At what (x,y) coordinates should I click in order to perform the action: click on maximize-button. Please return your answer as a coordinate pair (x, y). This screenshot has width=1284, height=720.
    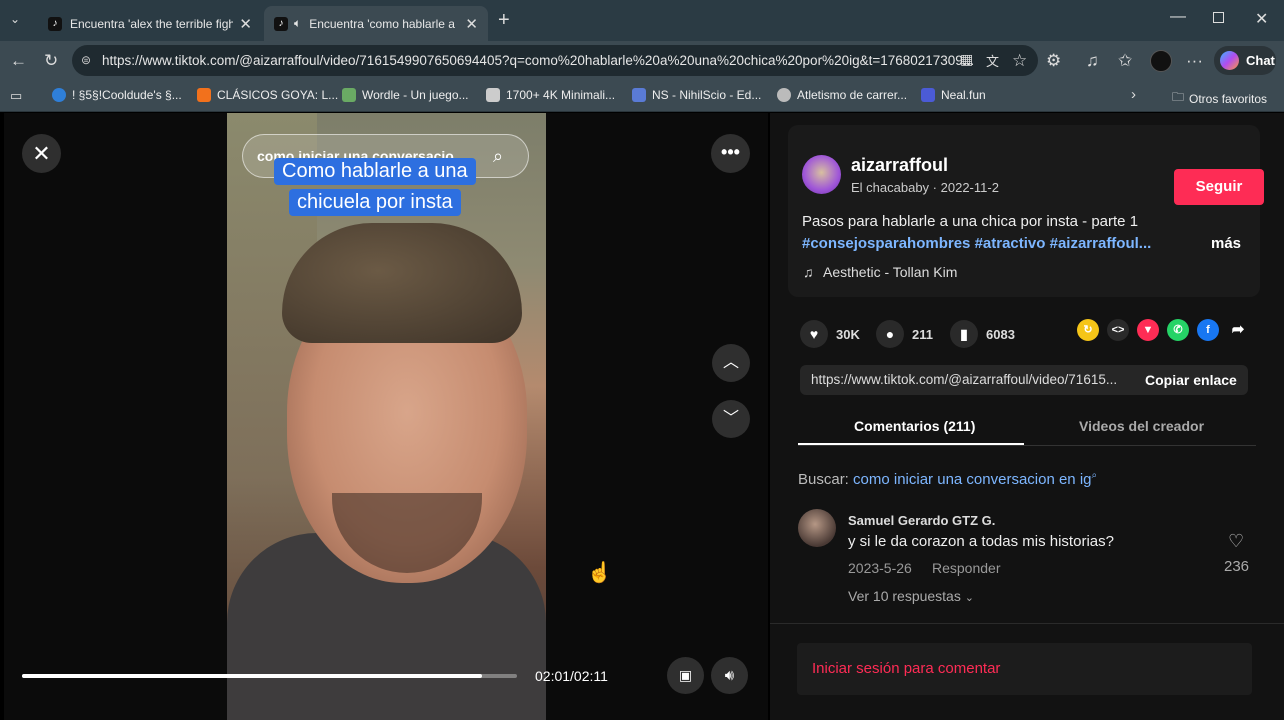
    Looking at the image, I should click on (1218, 17).